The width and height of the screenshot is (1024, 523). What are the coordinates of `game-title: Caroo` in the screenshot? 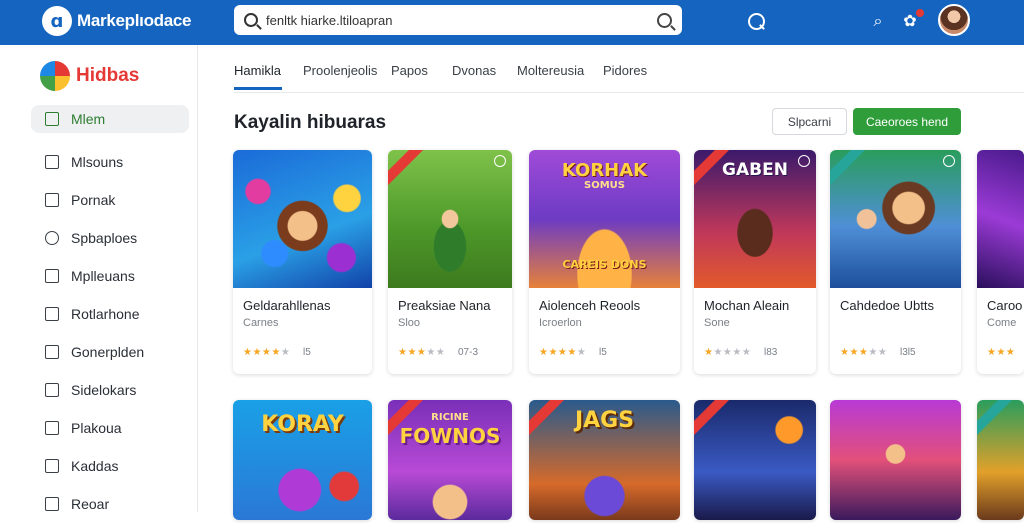 It's located at (1005, 305).